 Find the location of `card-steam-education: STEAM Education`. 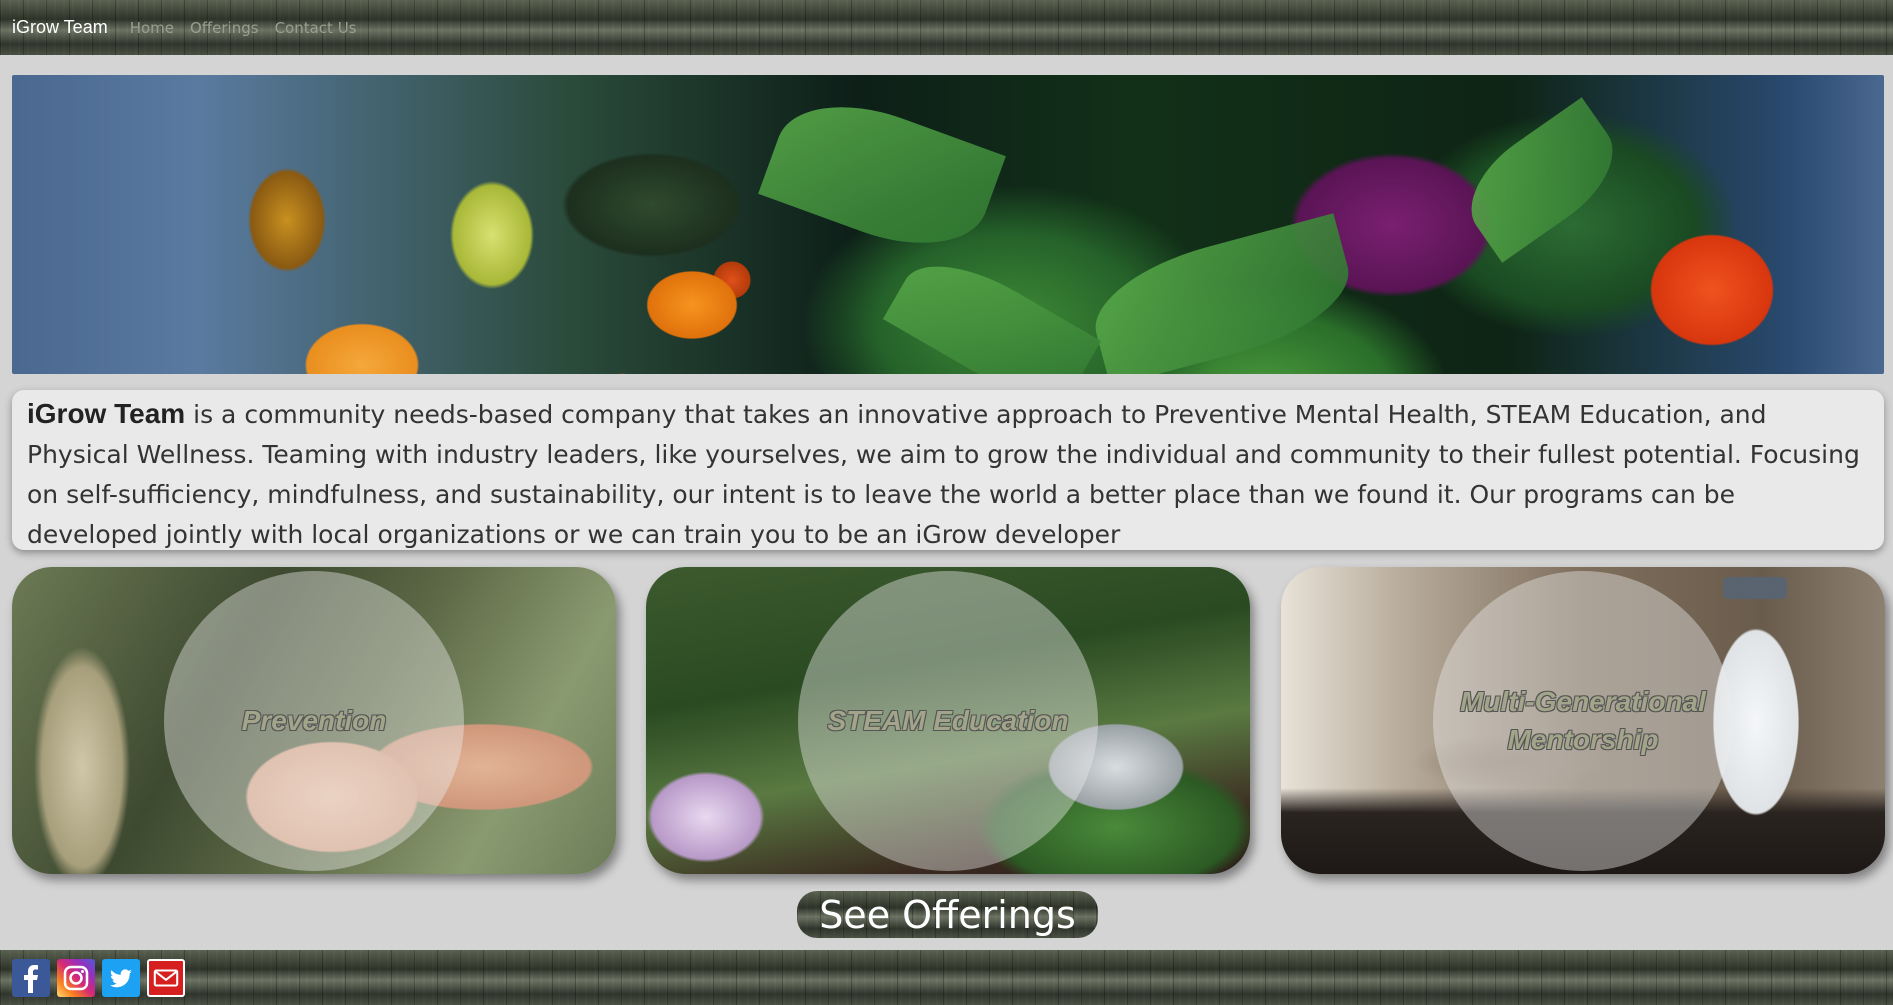

card-steam-education: STEAM Education is located at coordinates (948, 720).